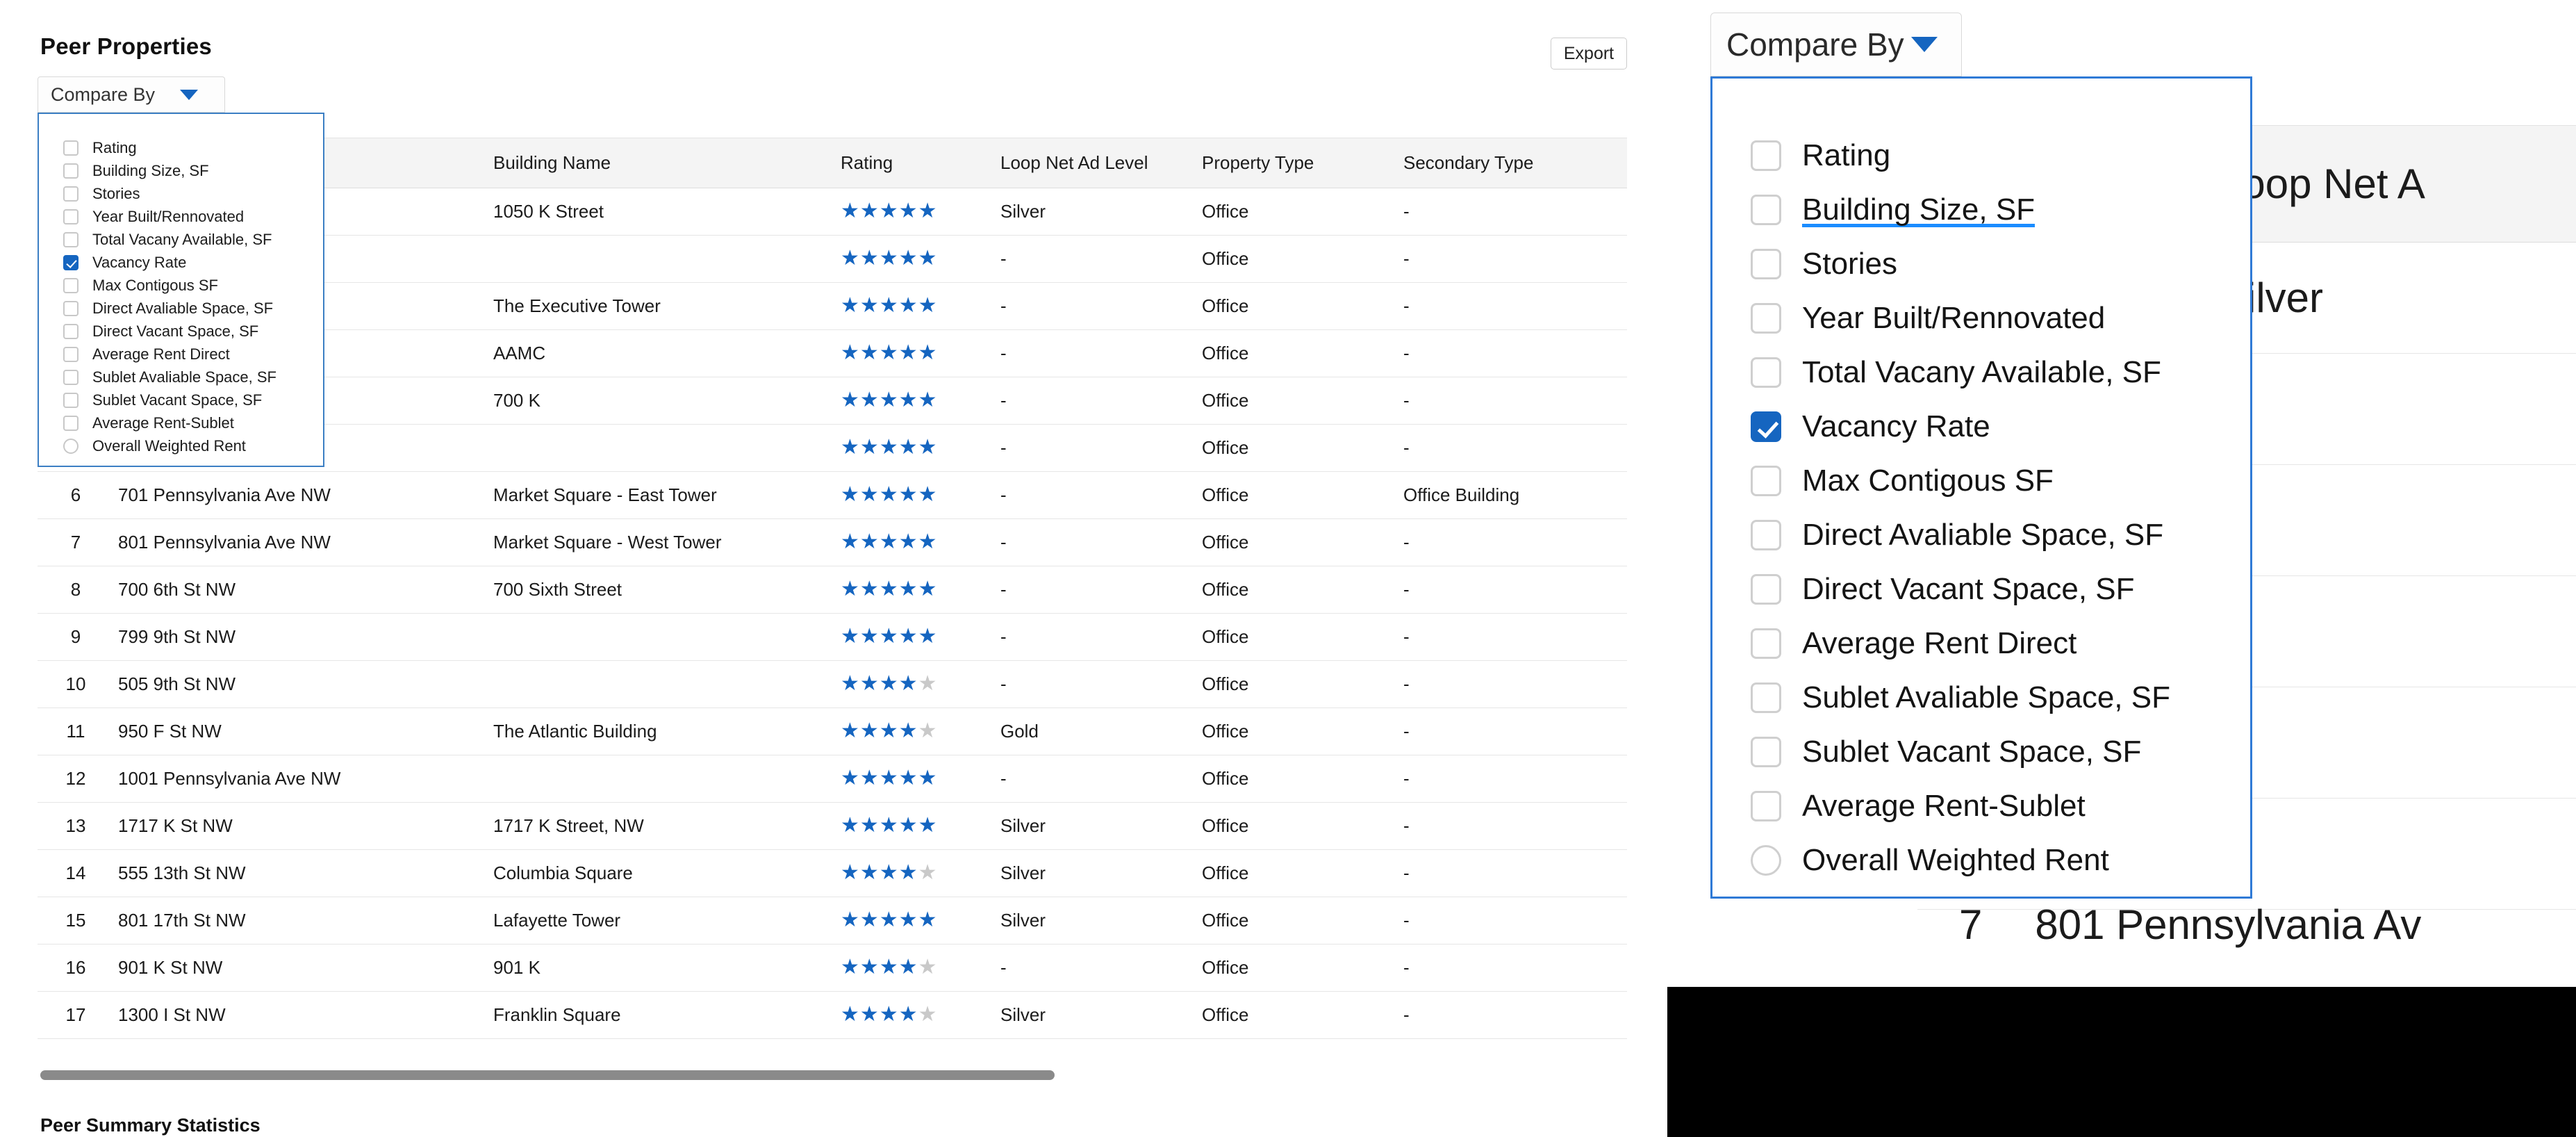 This screenshot has width=2576, height=1137. What do you see at coordinates (916, 873) in the screenshot?
I see `cell-rating: ★★★★★` at bounding box center [916, 873].